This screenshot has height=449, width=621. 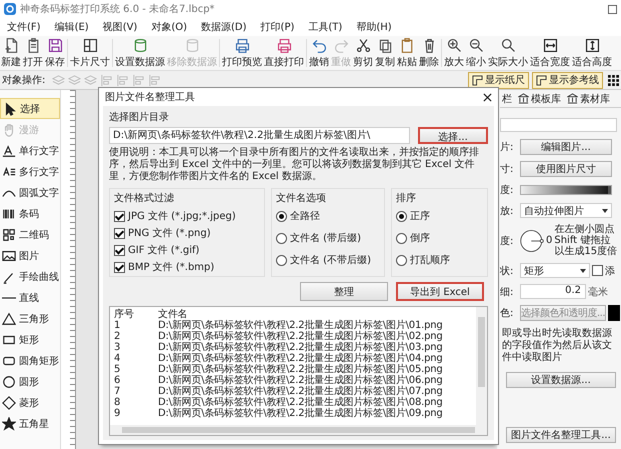 I want to click on card-size-icon, so click(x=90, y=45).